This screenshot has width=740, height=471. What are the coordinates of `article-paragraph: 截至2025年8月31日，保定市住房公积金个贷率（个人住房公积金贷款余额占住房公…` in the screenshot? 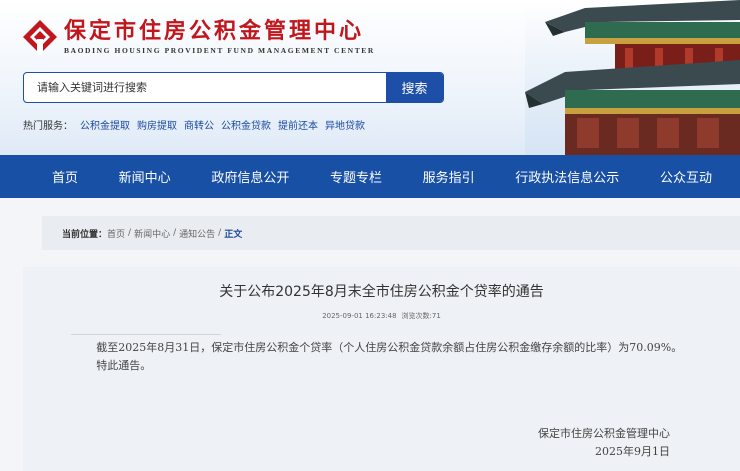 It's located at (389, 347).